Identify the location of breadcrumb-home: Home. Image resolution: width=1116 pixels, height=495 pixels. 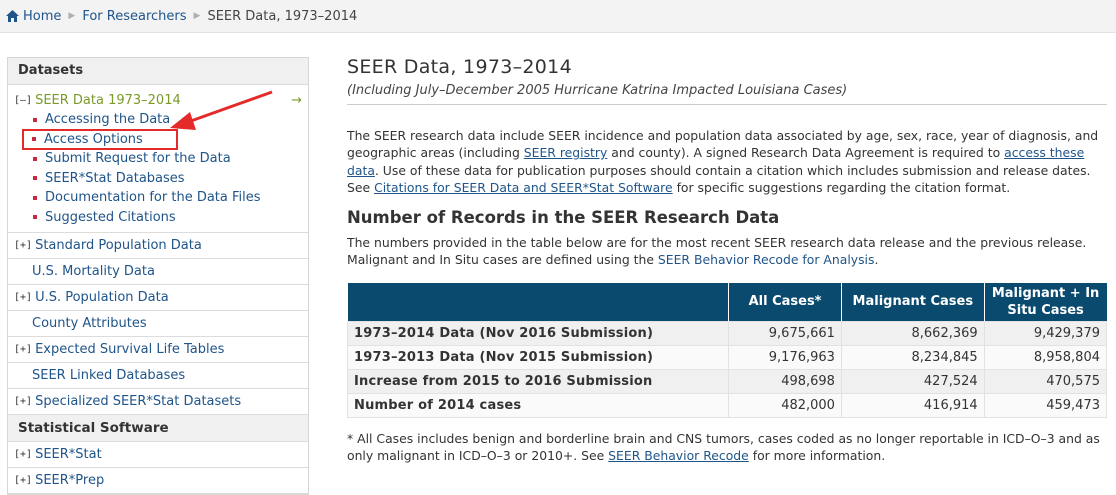
(42, 16).